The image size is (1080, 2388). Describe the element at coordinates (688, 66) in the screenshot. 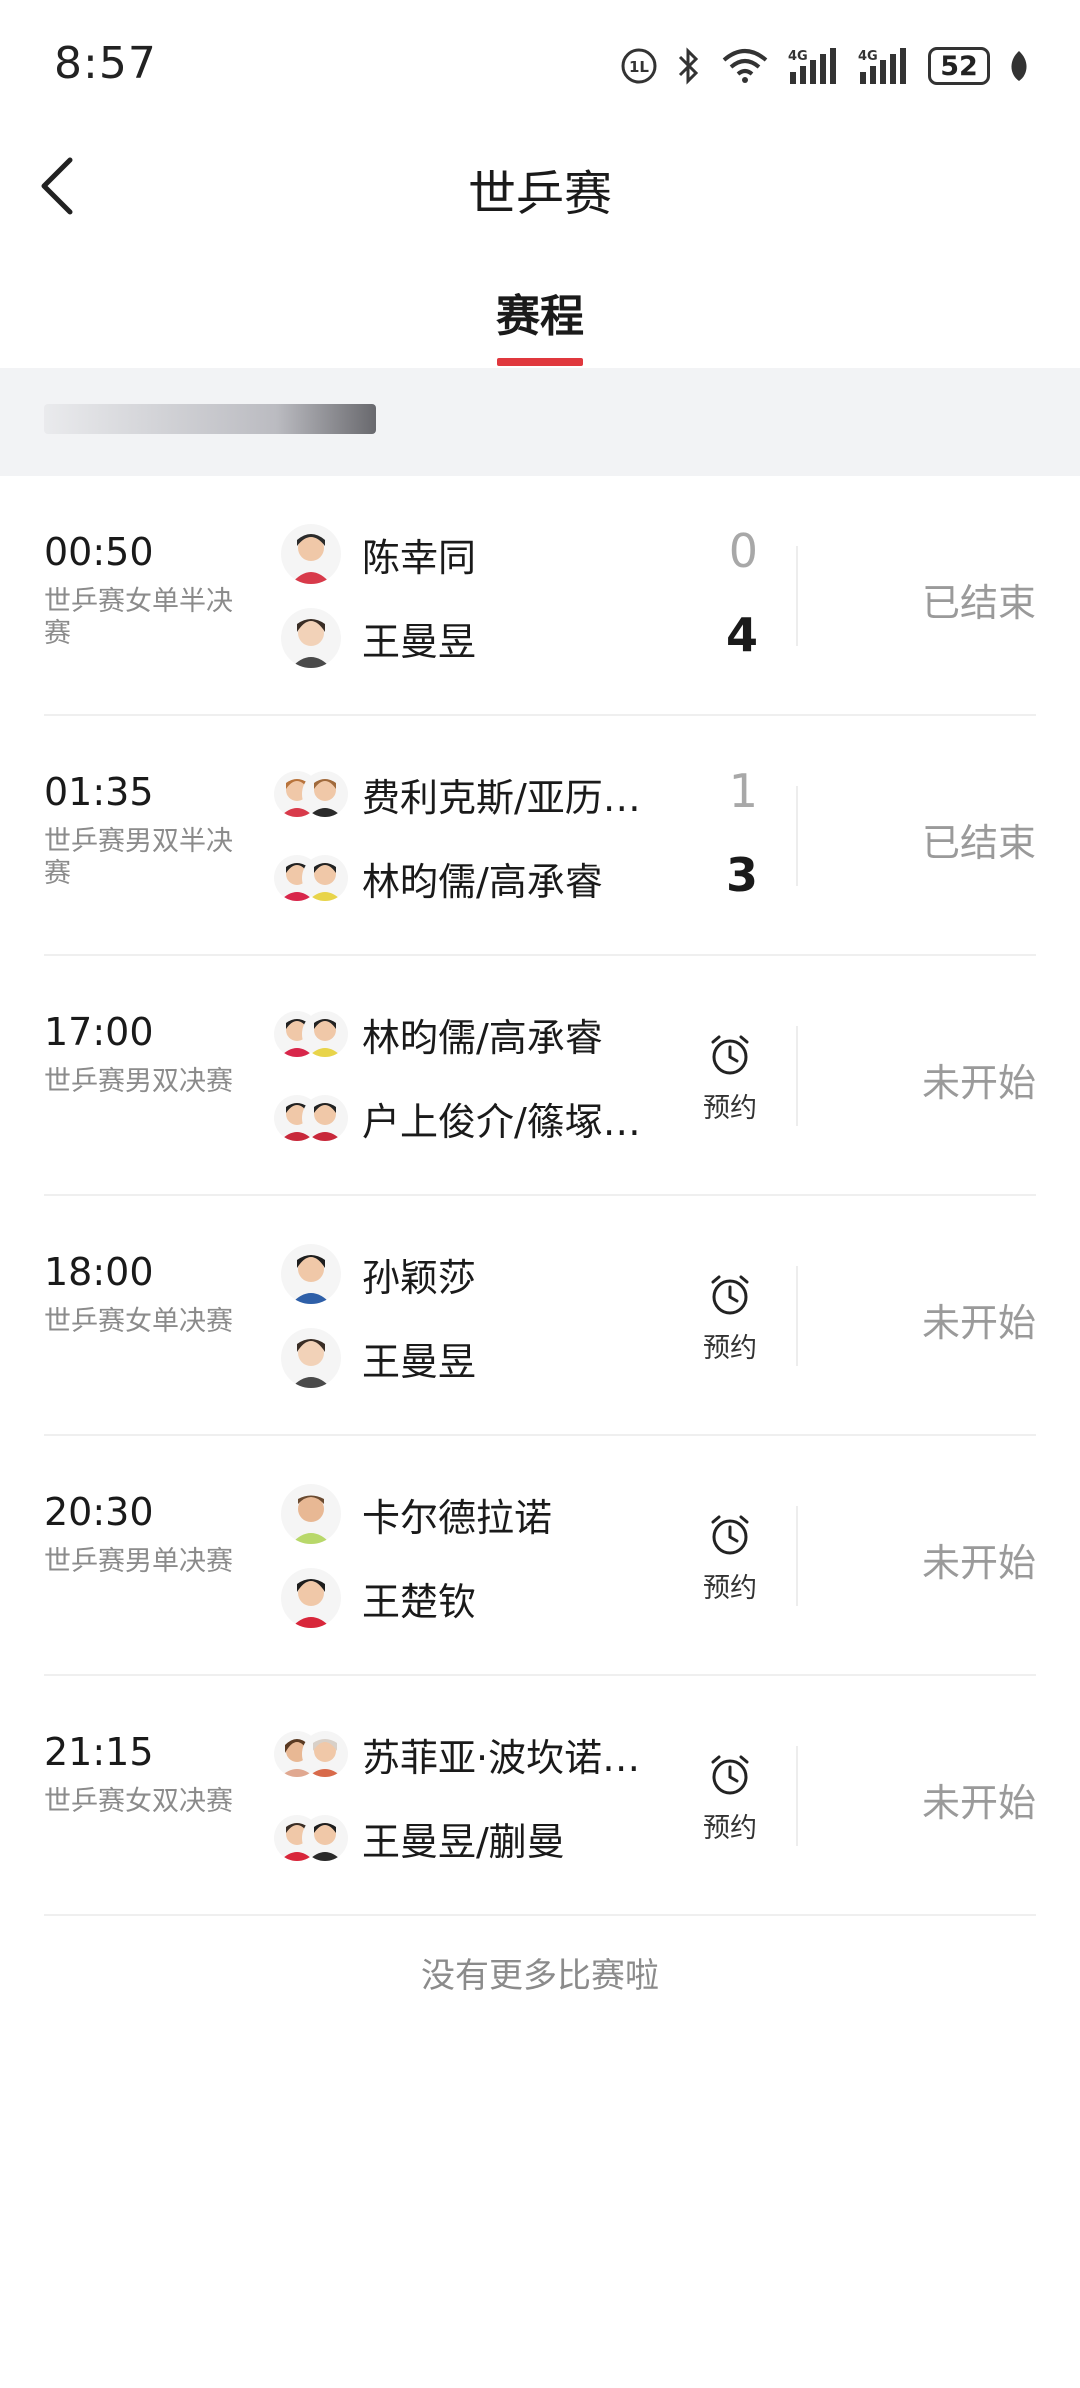

I see `bluetooth-icon` at that location.